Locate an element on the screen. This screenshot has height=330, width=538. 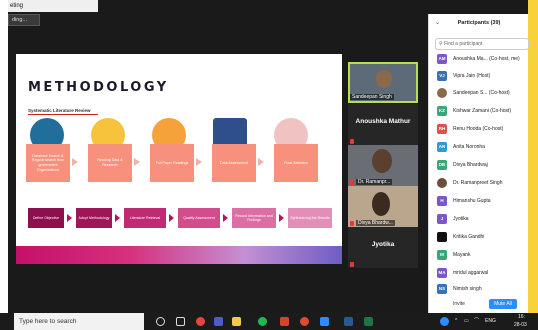
powerpoint-icon is located at coordinates (284, 321).